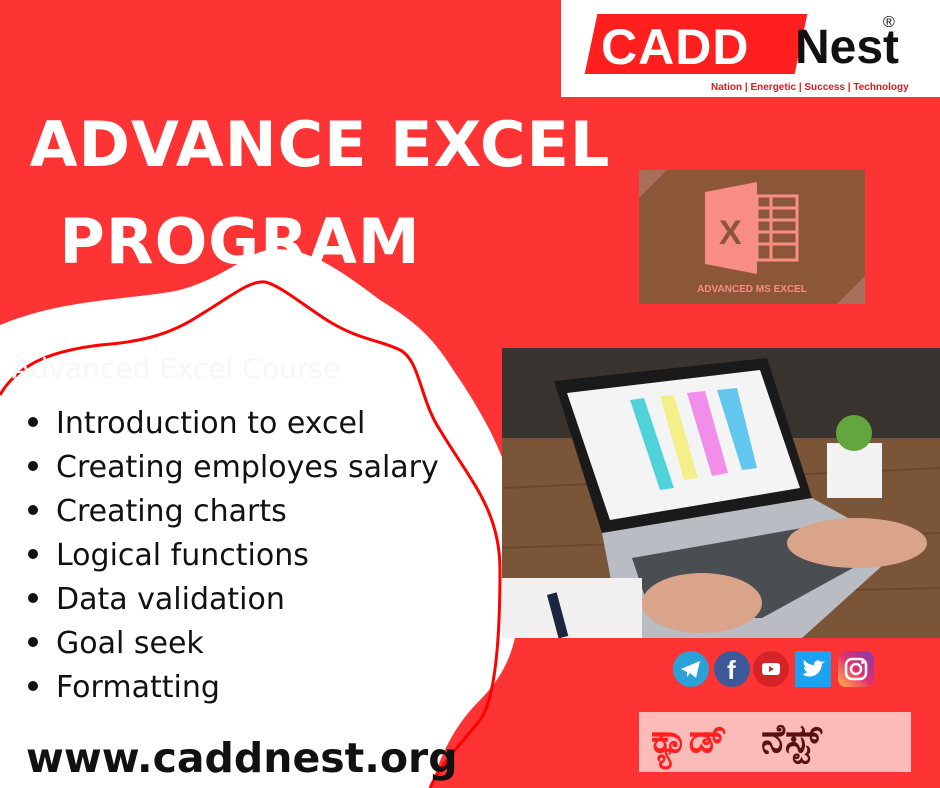 The height and width of the screenshot is (788, 940). I want to click on list-item: Goal seek, so click(230, 644).